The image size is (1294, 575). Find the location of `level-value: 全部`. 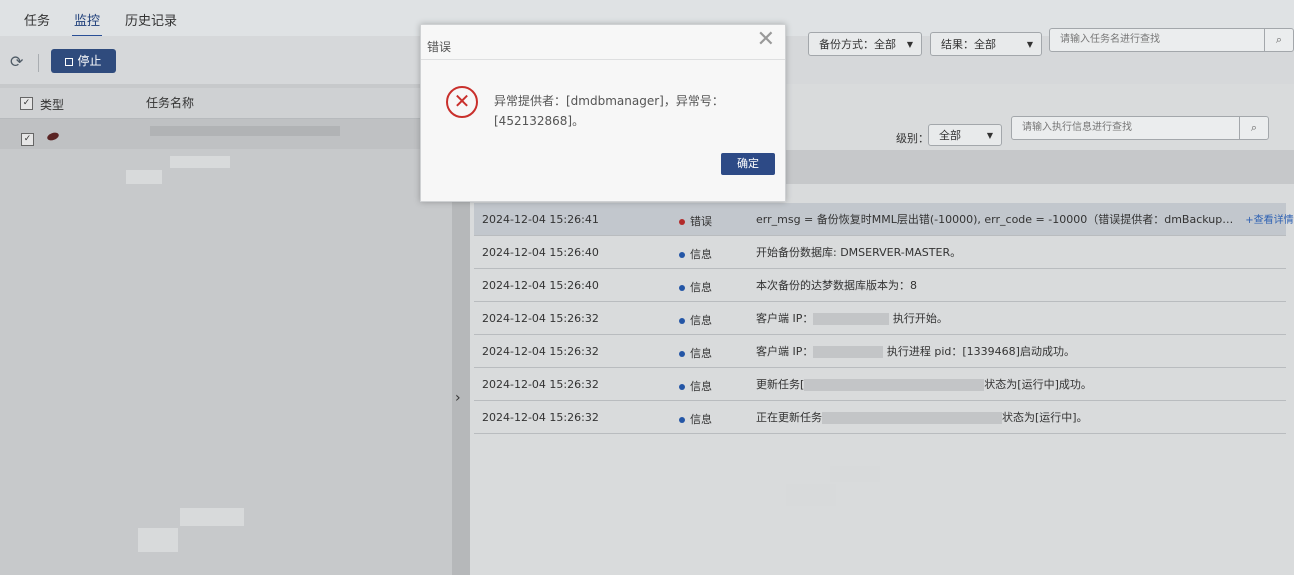

level-value: 全部 is located at coordinates (950, 135).